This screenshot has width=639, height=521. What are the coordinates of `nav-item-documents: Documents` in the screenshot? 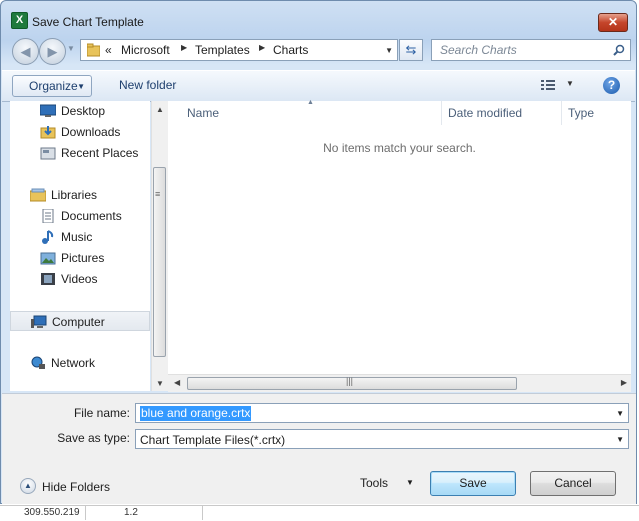 It's located at (80, 216).